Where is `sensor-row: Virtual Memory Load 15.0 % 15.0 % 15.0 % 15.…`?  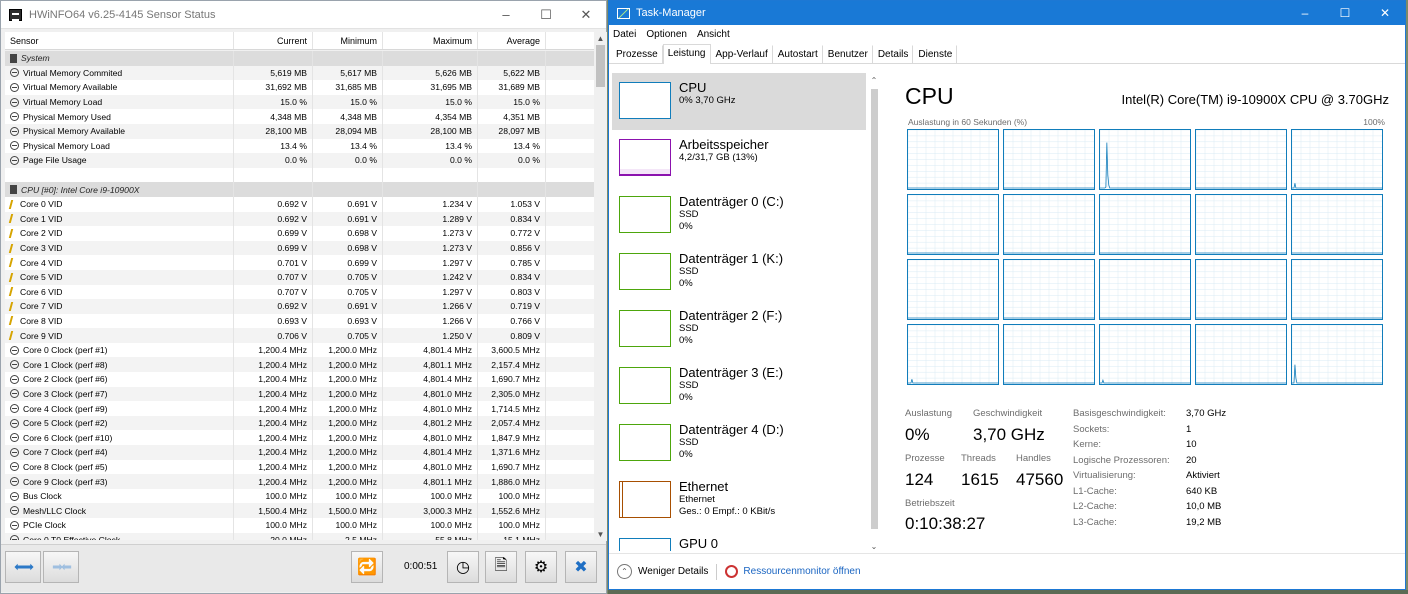 sensor-row: Virtual Memory Load 15.0 % 15.0 % 15.0 % 15.… is located at coordinates (299, 102).